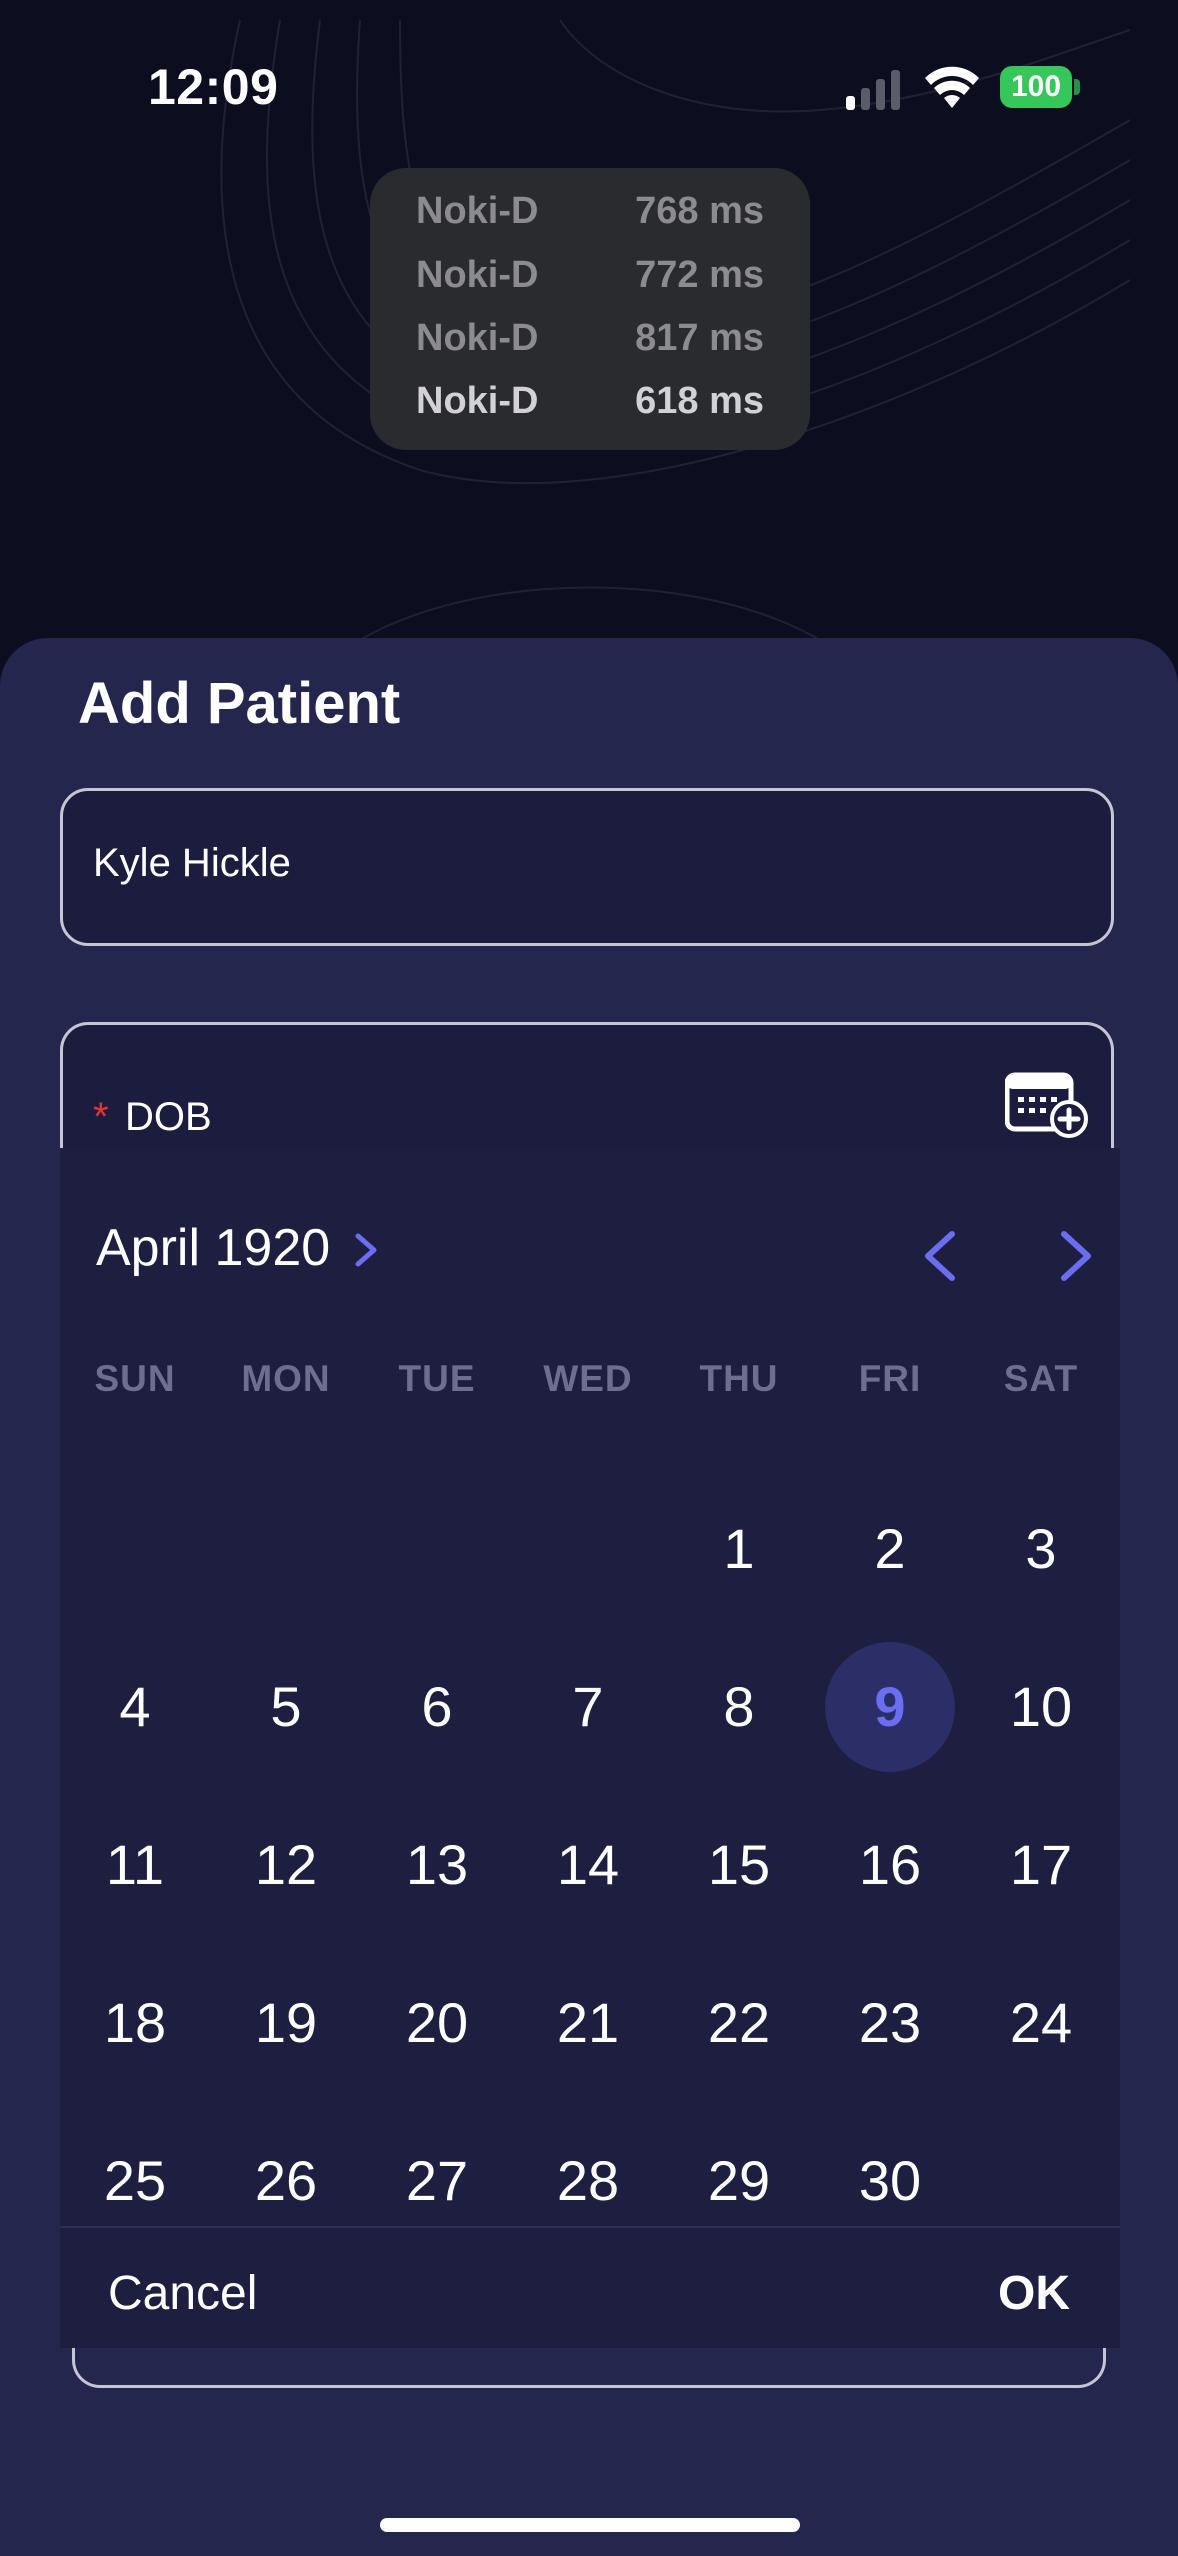 The height and width of the screenshot is (2556, 1178). I want to click on next-month-button, so click(1075, 1256).